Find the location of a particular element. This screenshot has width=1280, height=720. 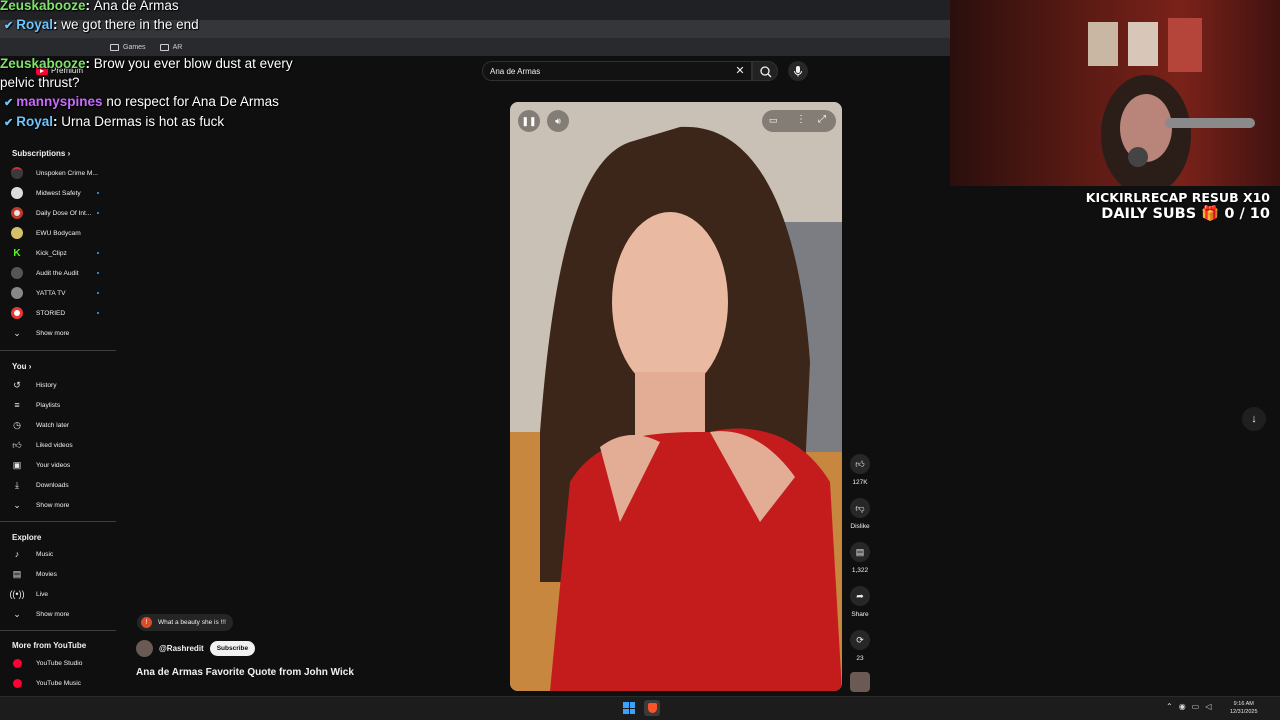

sound-thumbnail is located at coordinates (860, 682).